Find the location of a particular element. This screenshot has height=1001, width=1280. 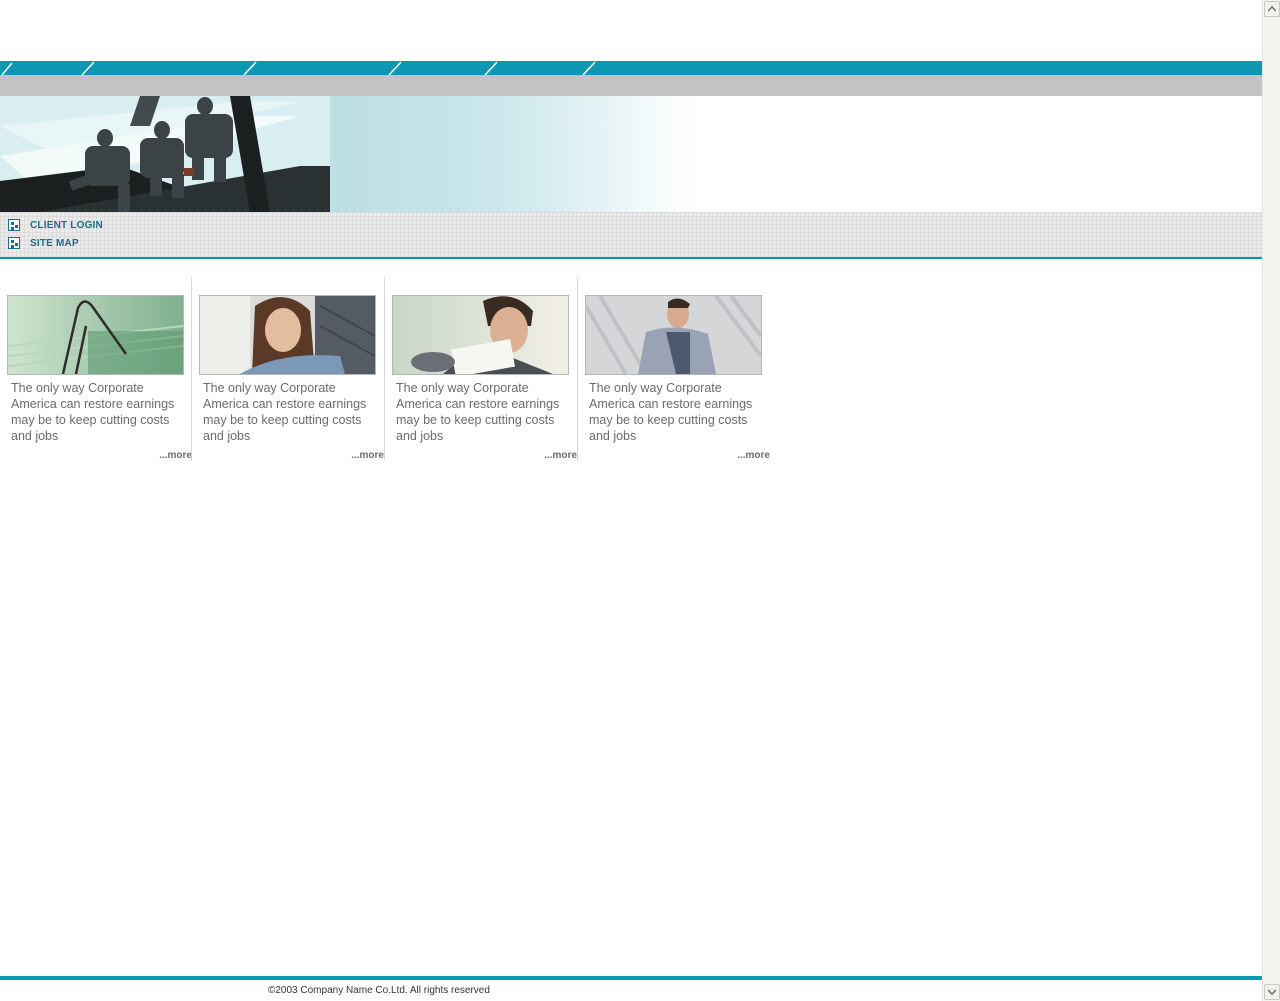

site-map-link: SITE MAP is located at coordinates (43, 243).